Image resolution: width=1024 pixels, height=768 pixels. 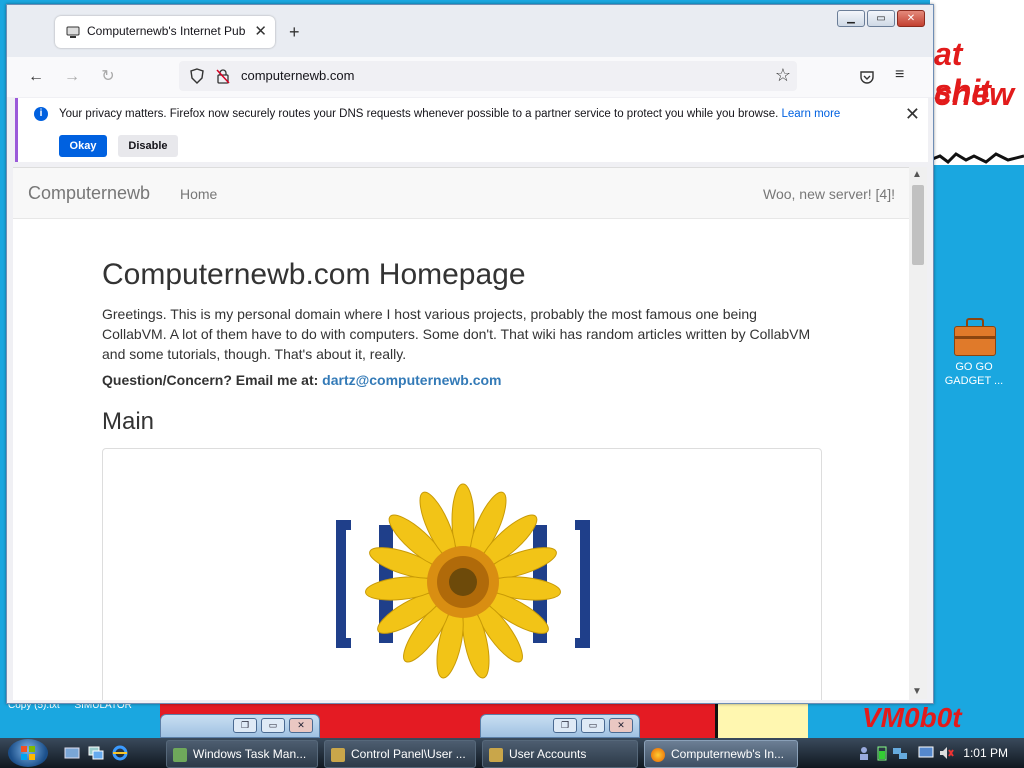 I want to click on notification-close-icon: ✕, so click(x=912, y=114).